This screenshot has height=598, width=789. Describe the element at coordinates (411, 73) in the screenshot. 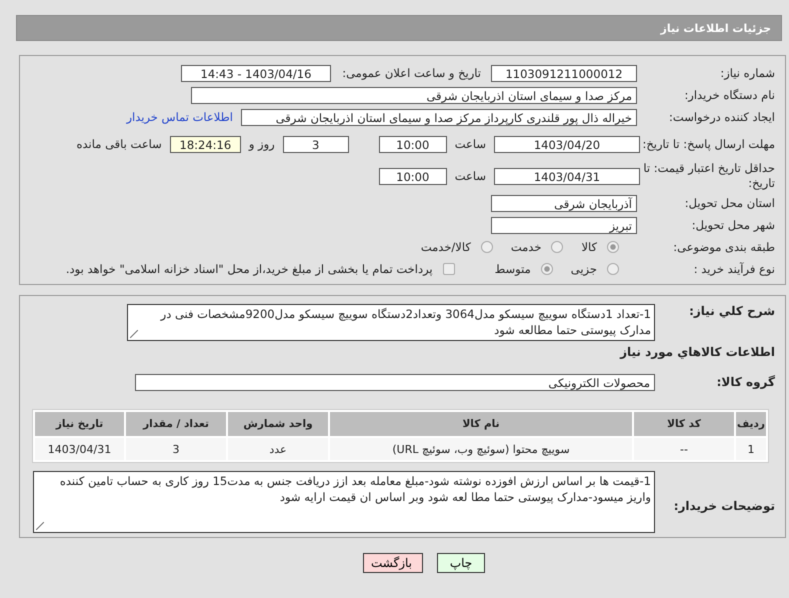

I see `field-label: تاریخ و ساعت اعلان عمومی:` at that location.